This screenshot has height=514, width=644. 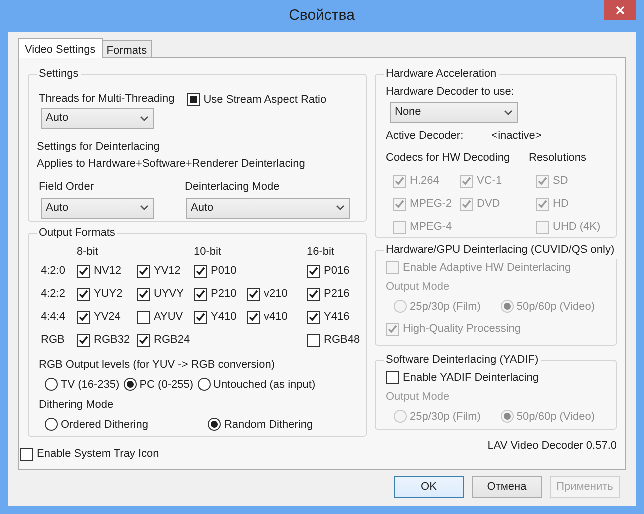 I want to click on checkbox: P210, so click(x=215, y=294).